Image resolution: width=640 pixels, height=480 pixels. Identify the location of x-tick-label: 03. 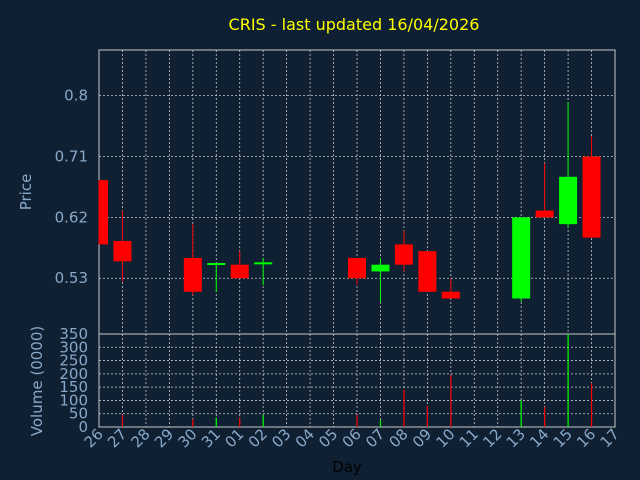
(281, 438).